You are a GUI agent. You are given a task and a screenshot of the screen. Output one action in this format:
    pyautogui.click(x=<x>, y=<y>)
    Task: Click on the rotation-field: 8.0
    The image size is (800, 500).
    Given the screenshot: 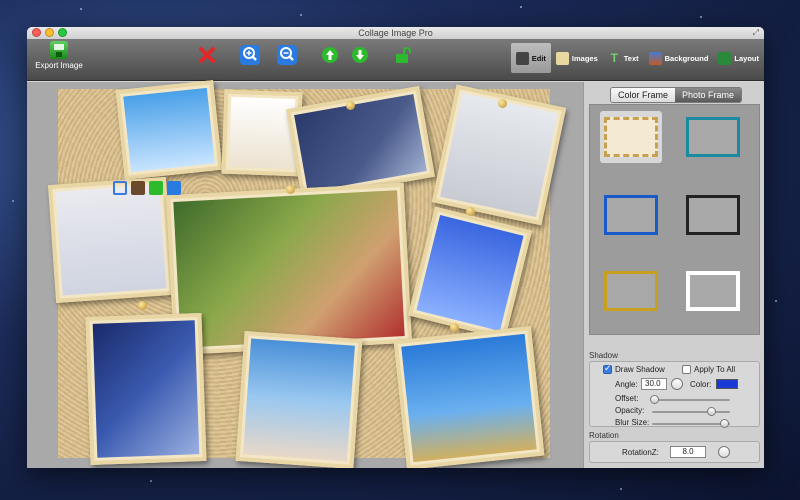 What is the action you would take?
    pyautogui.click(x=688, y=452)
    